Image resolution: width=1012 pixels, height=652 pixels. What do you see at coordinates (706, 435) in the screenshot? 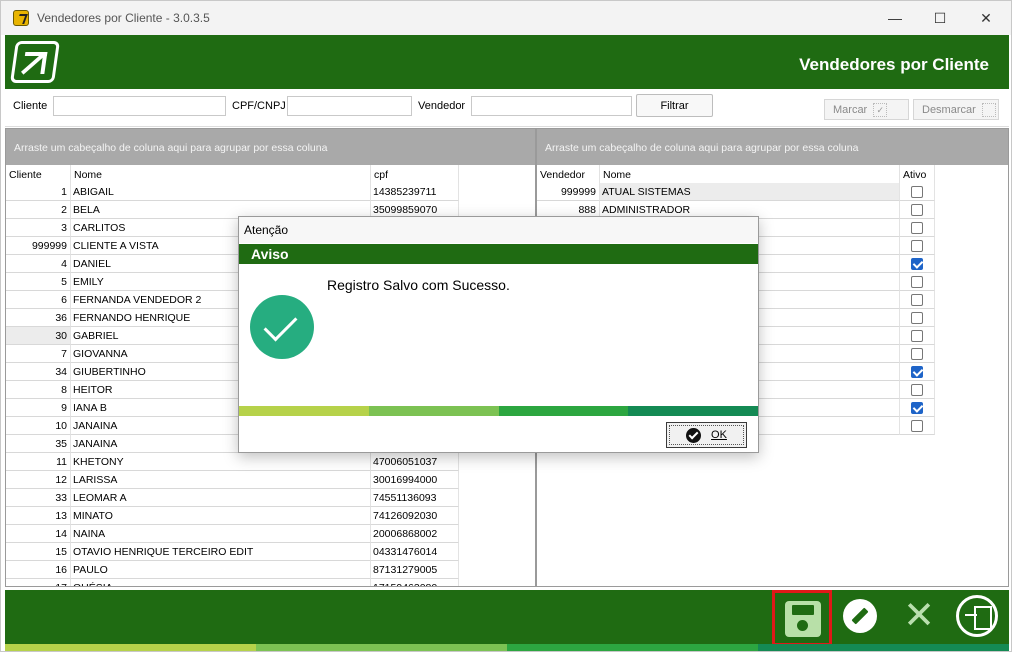
I see `ok-button: OK` at bounding box center [706, 435].